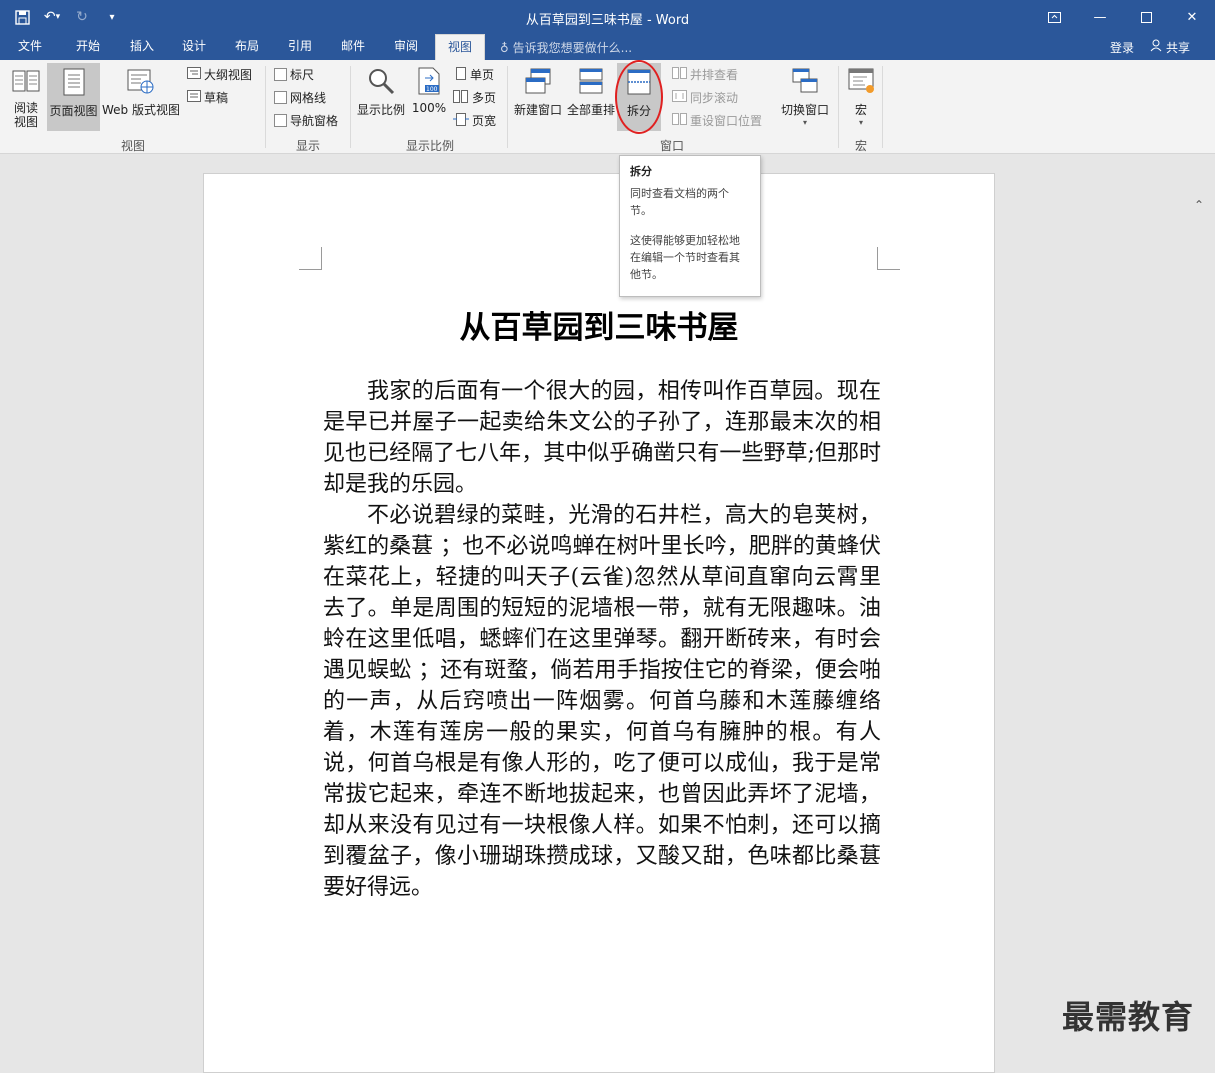  What do you see at coordinates (679, 97) in the screenshot?
I see `sync-scroll-icon` at bounding box center [679, 97].